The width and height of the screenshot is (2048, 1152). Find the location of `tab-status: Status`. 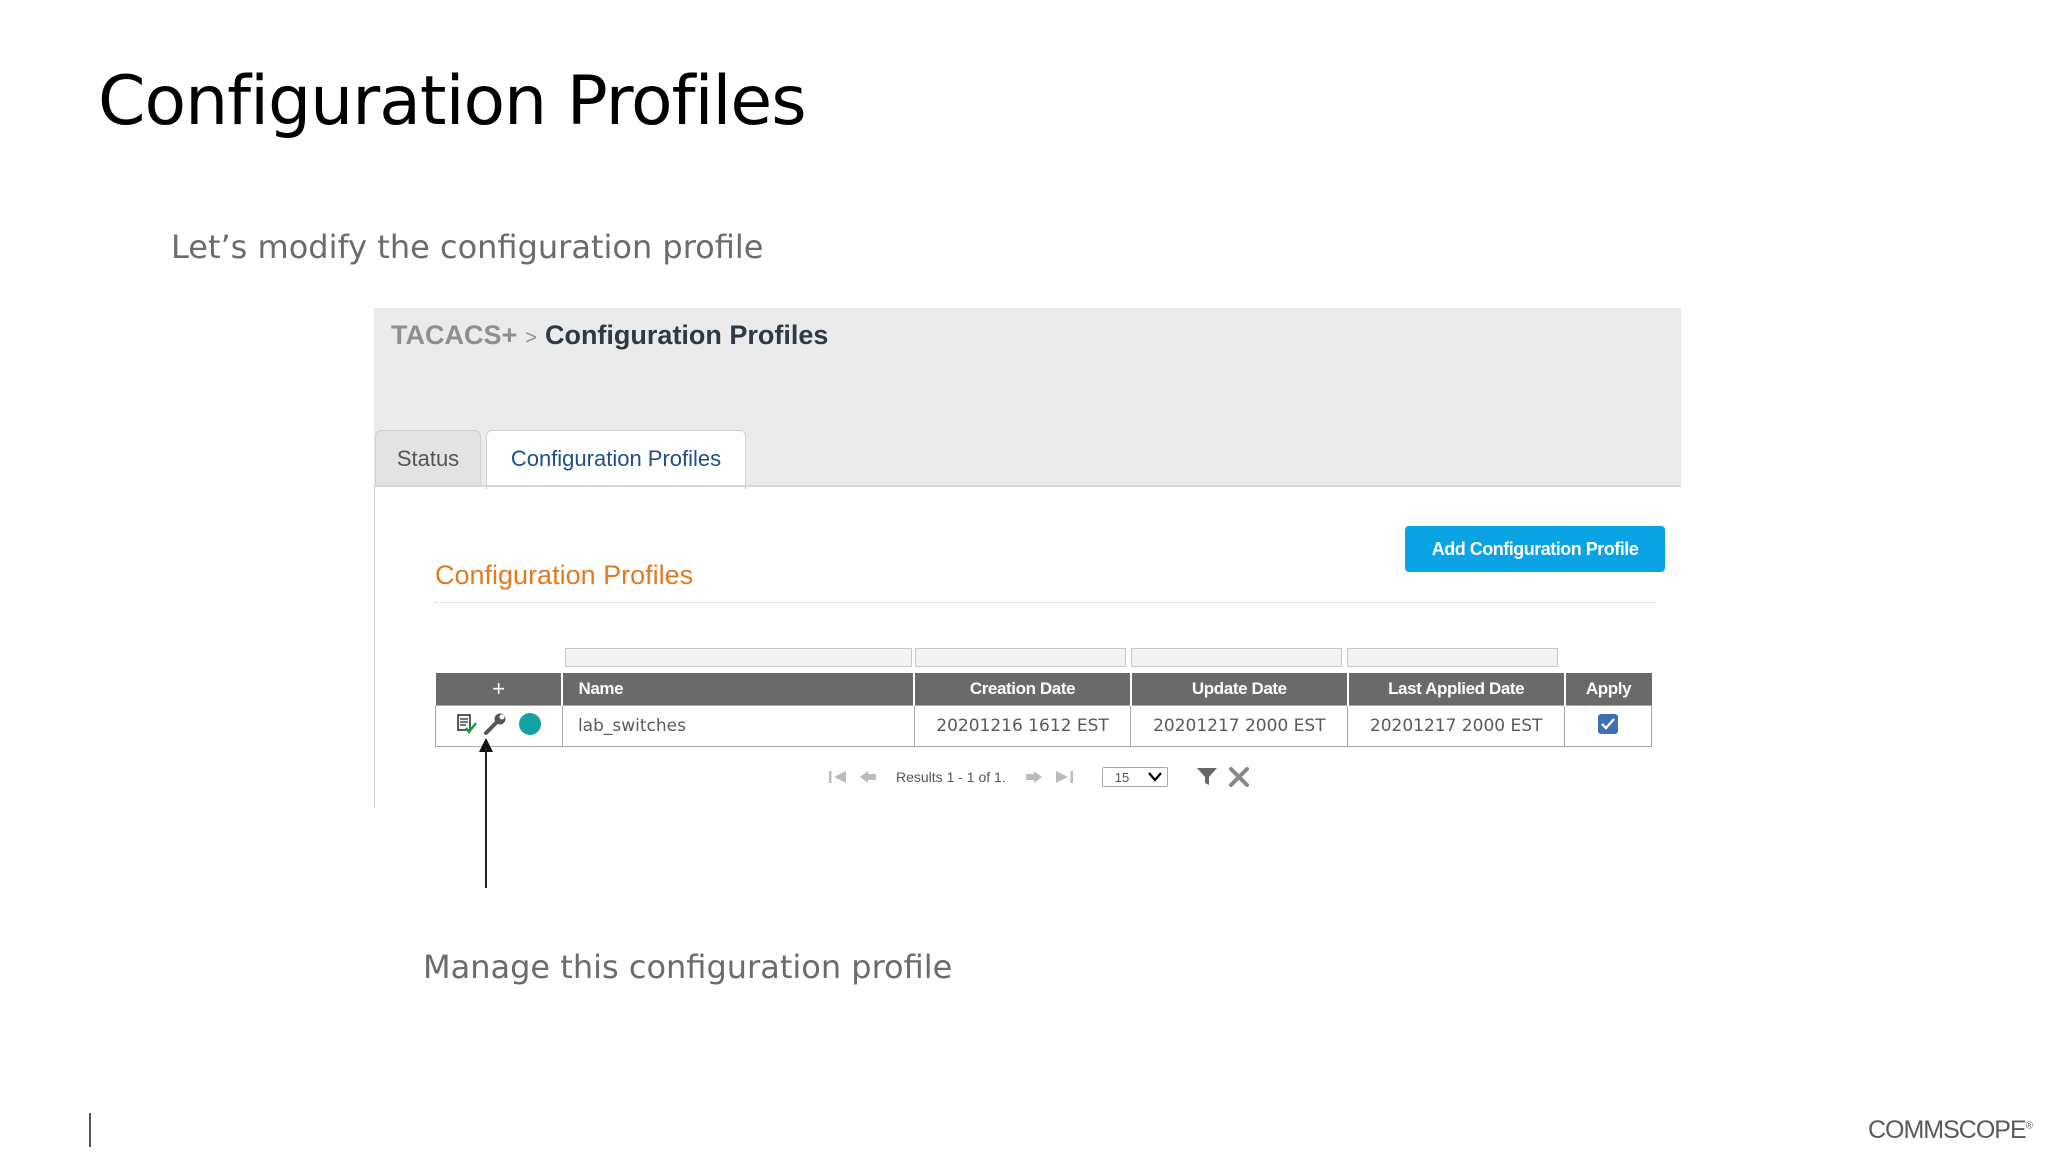

tab-status: Status is located at coordinates (428, 458).